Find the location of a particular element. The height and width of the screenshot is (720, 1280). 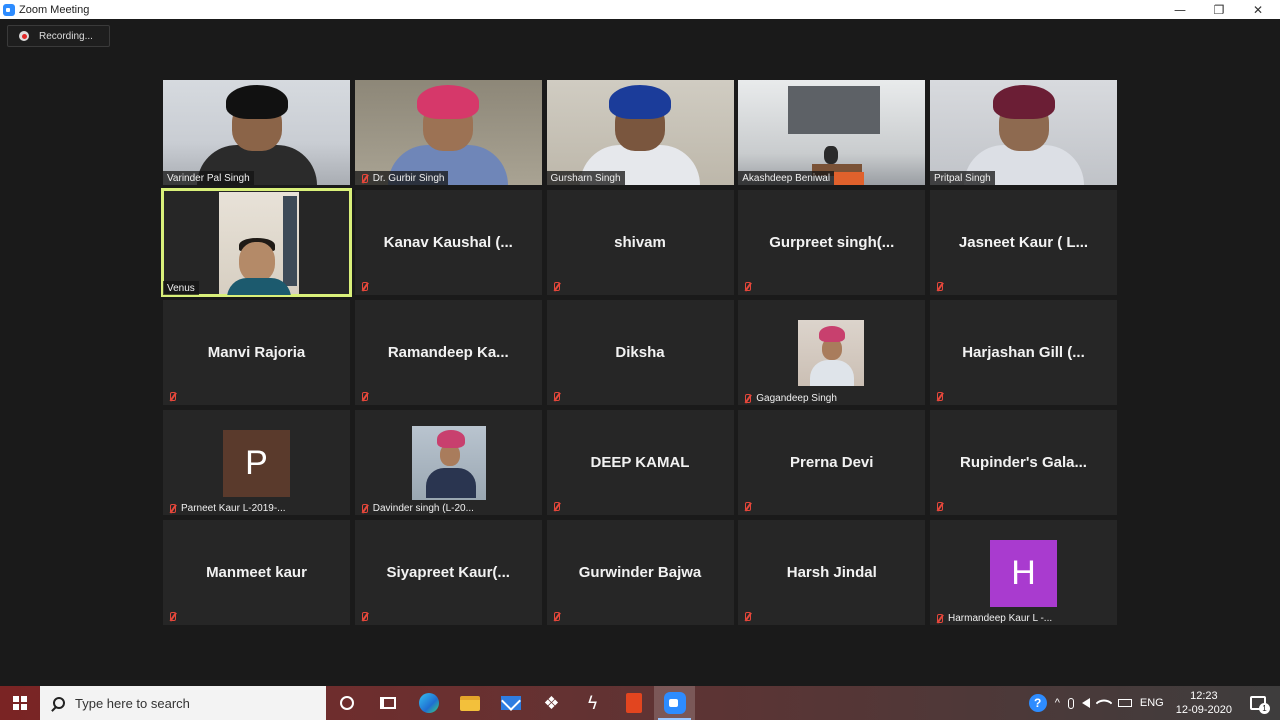

chevron-up-icon: ^ is located at coordinates (1057, 703).